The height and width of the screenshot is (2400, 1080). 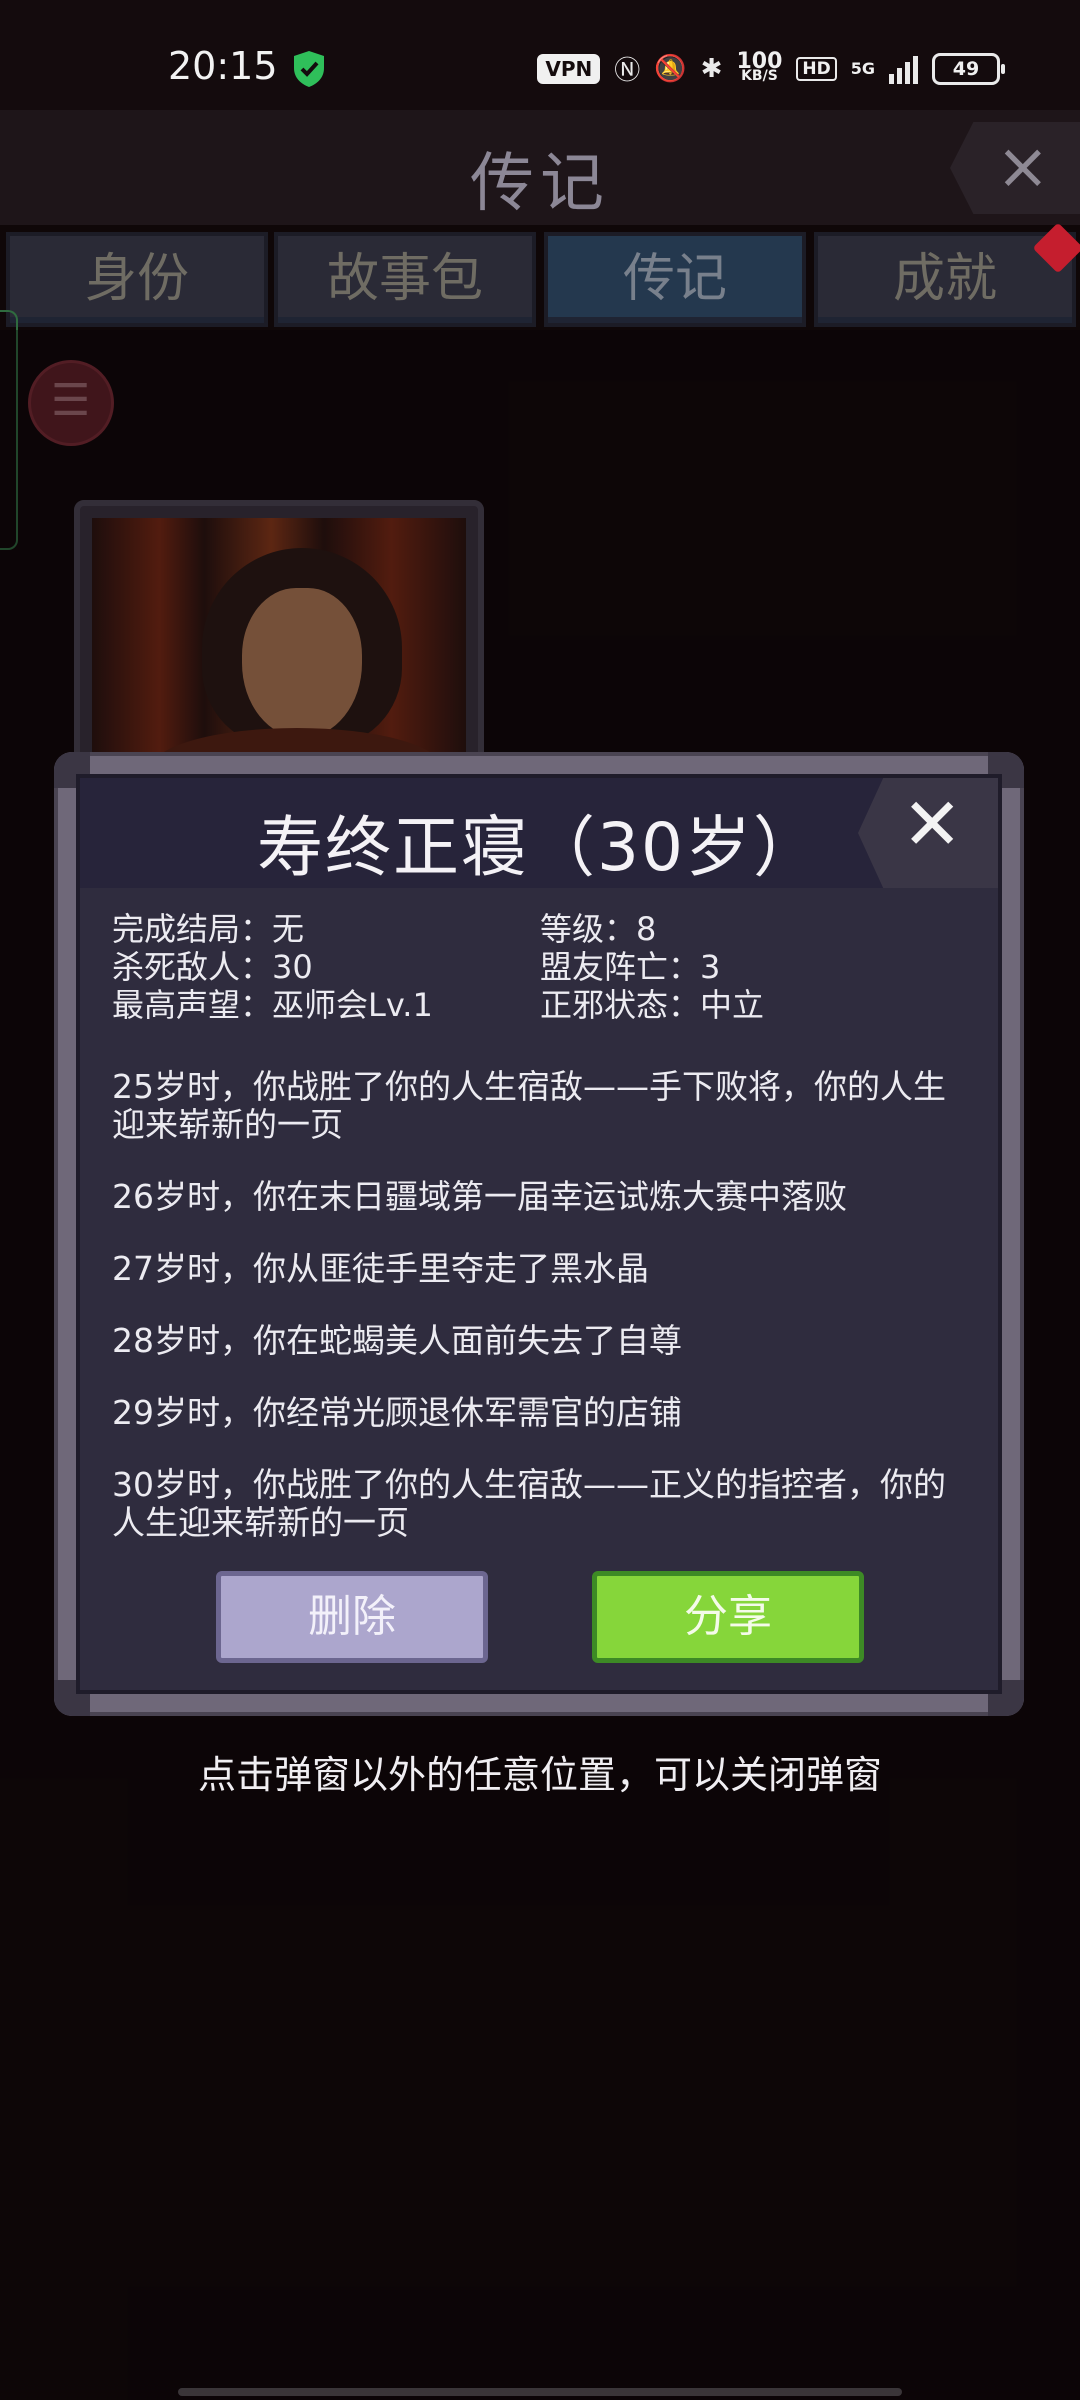 I want to click on vpn-badge: VPN, so click(x=569, y=68).